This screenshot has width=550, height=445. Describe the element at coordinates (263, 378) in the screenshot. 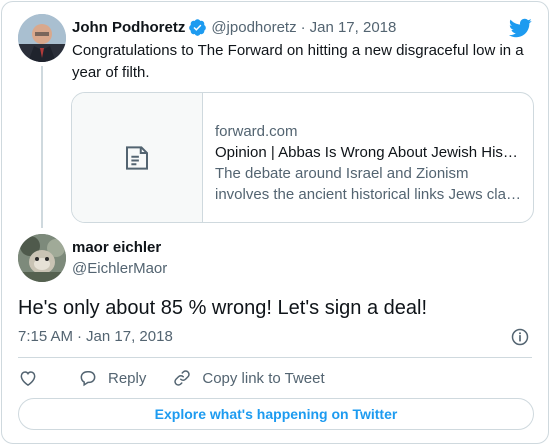

I see `copy-link-label: Copy link to Tweet` at that location.